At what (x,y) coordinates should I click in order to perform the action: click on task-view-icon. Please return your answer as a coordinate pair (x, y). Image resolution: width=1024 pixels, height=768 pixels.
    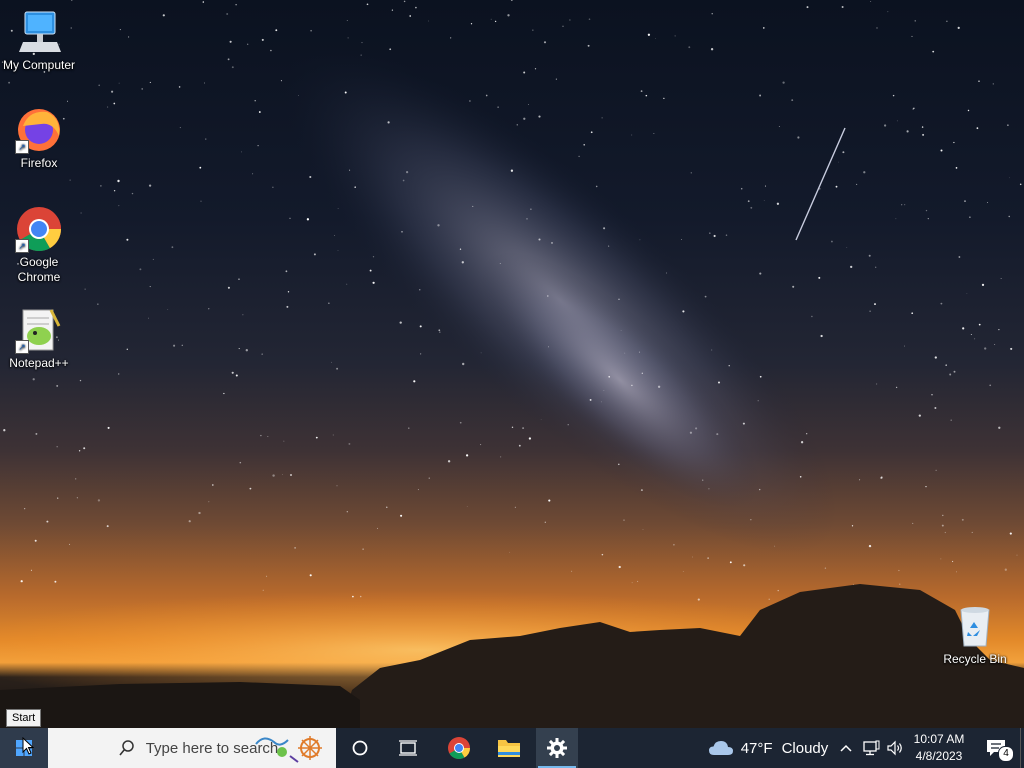
    Looking at the image, I should click on (408, 748).